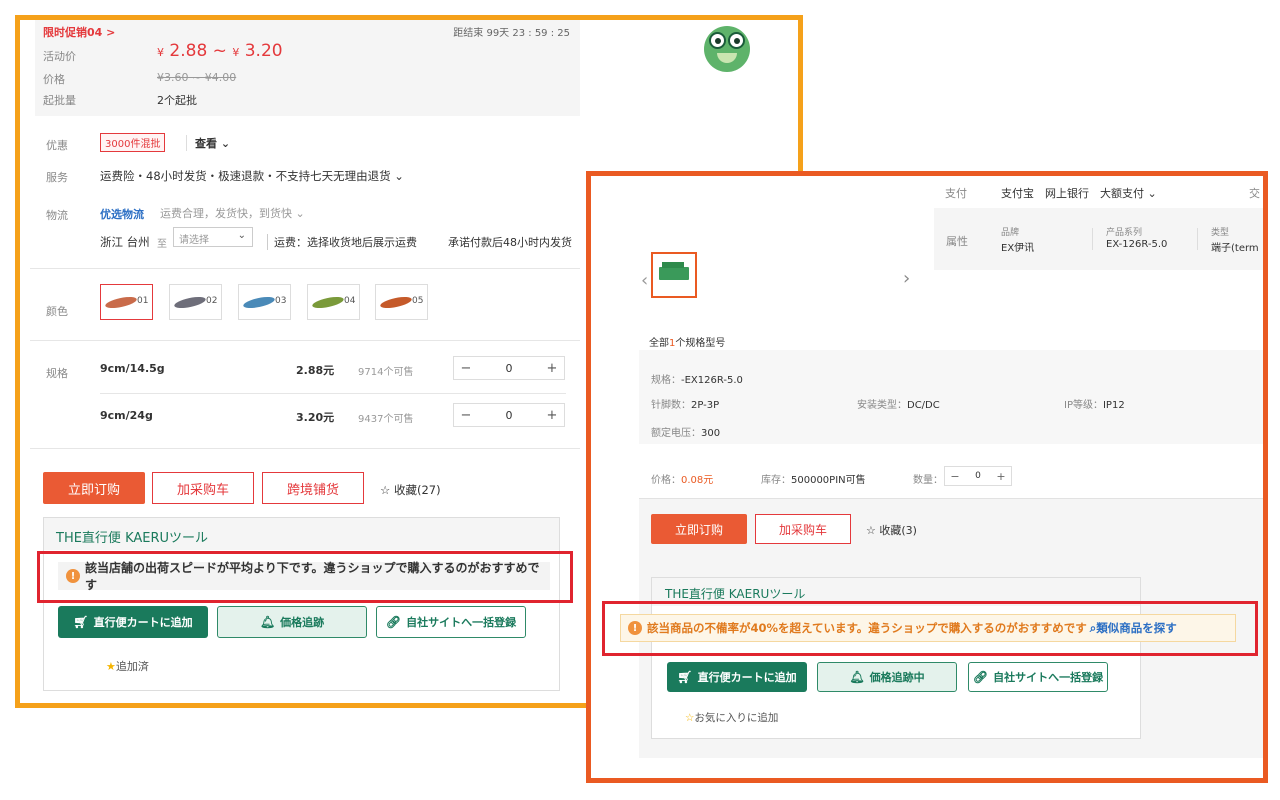  What do you see at coordinates (57, 215) in the screenshot?
I see `logistics-label: 物流` at bounding box center [57, 215].